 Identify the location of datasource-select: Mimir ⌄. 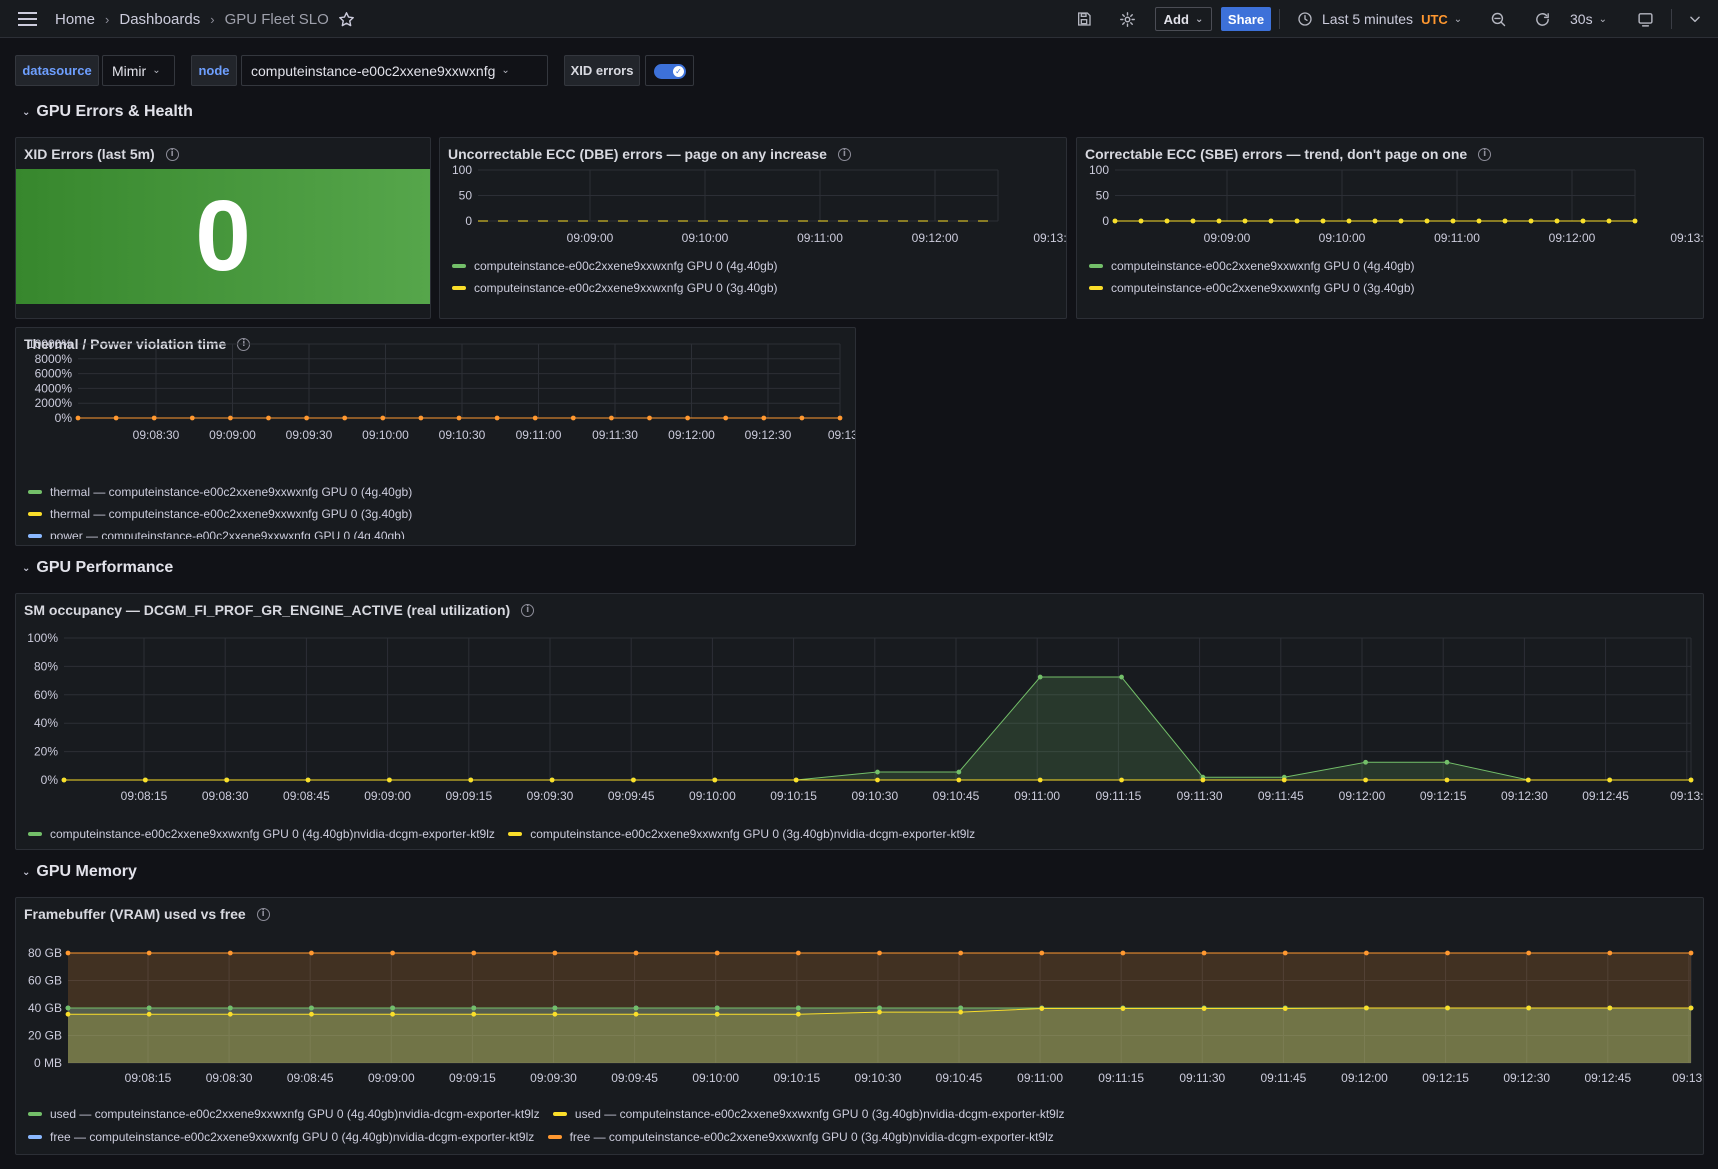
(138, 70).